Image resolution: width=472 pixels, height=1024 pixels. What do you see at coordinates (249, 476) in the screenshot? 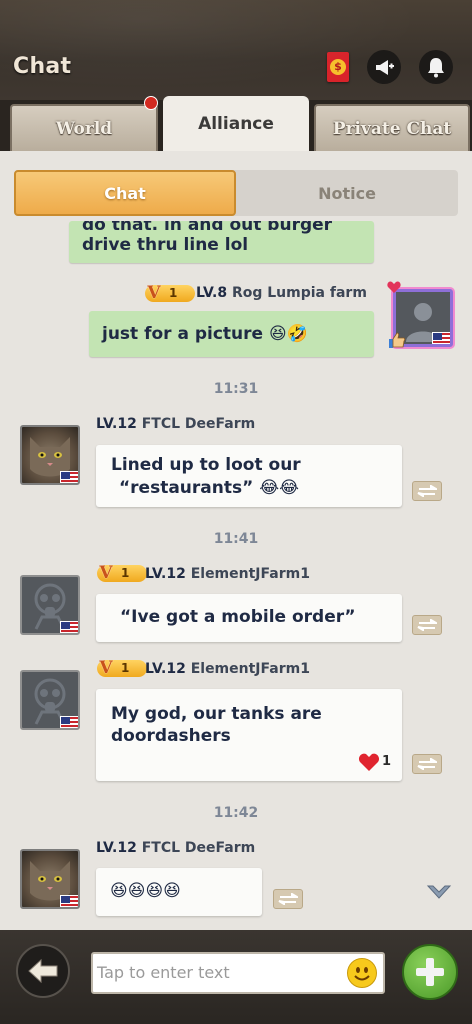
I see `message-bubble: Lined up to loot our “restaurants” 😂😂` at bounding box center [249, 476].